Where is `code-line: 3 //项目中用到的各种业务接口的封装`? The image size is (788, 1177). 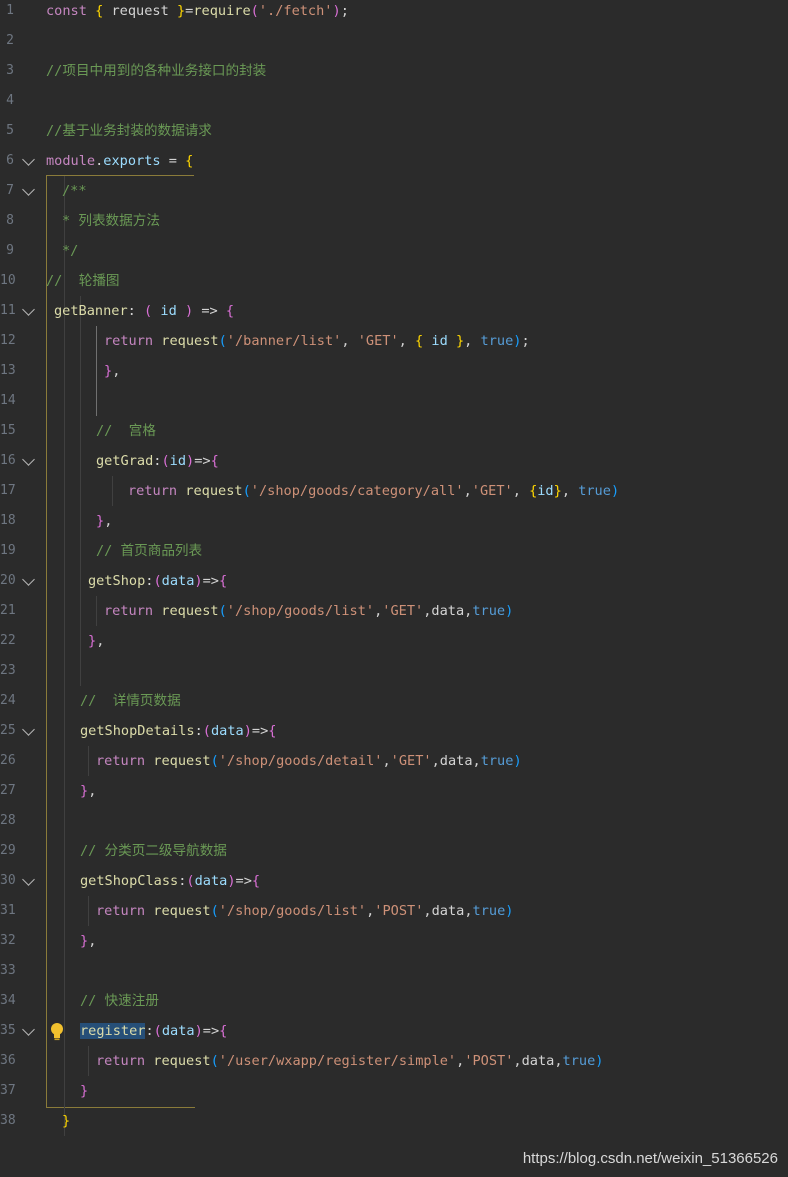 code-line: 3 //项目中用到的各种业务接口的封装 is located at coordinates (394, 71).